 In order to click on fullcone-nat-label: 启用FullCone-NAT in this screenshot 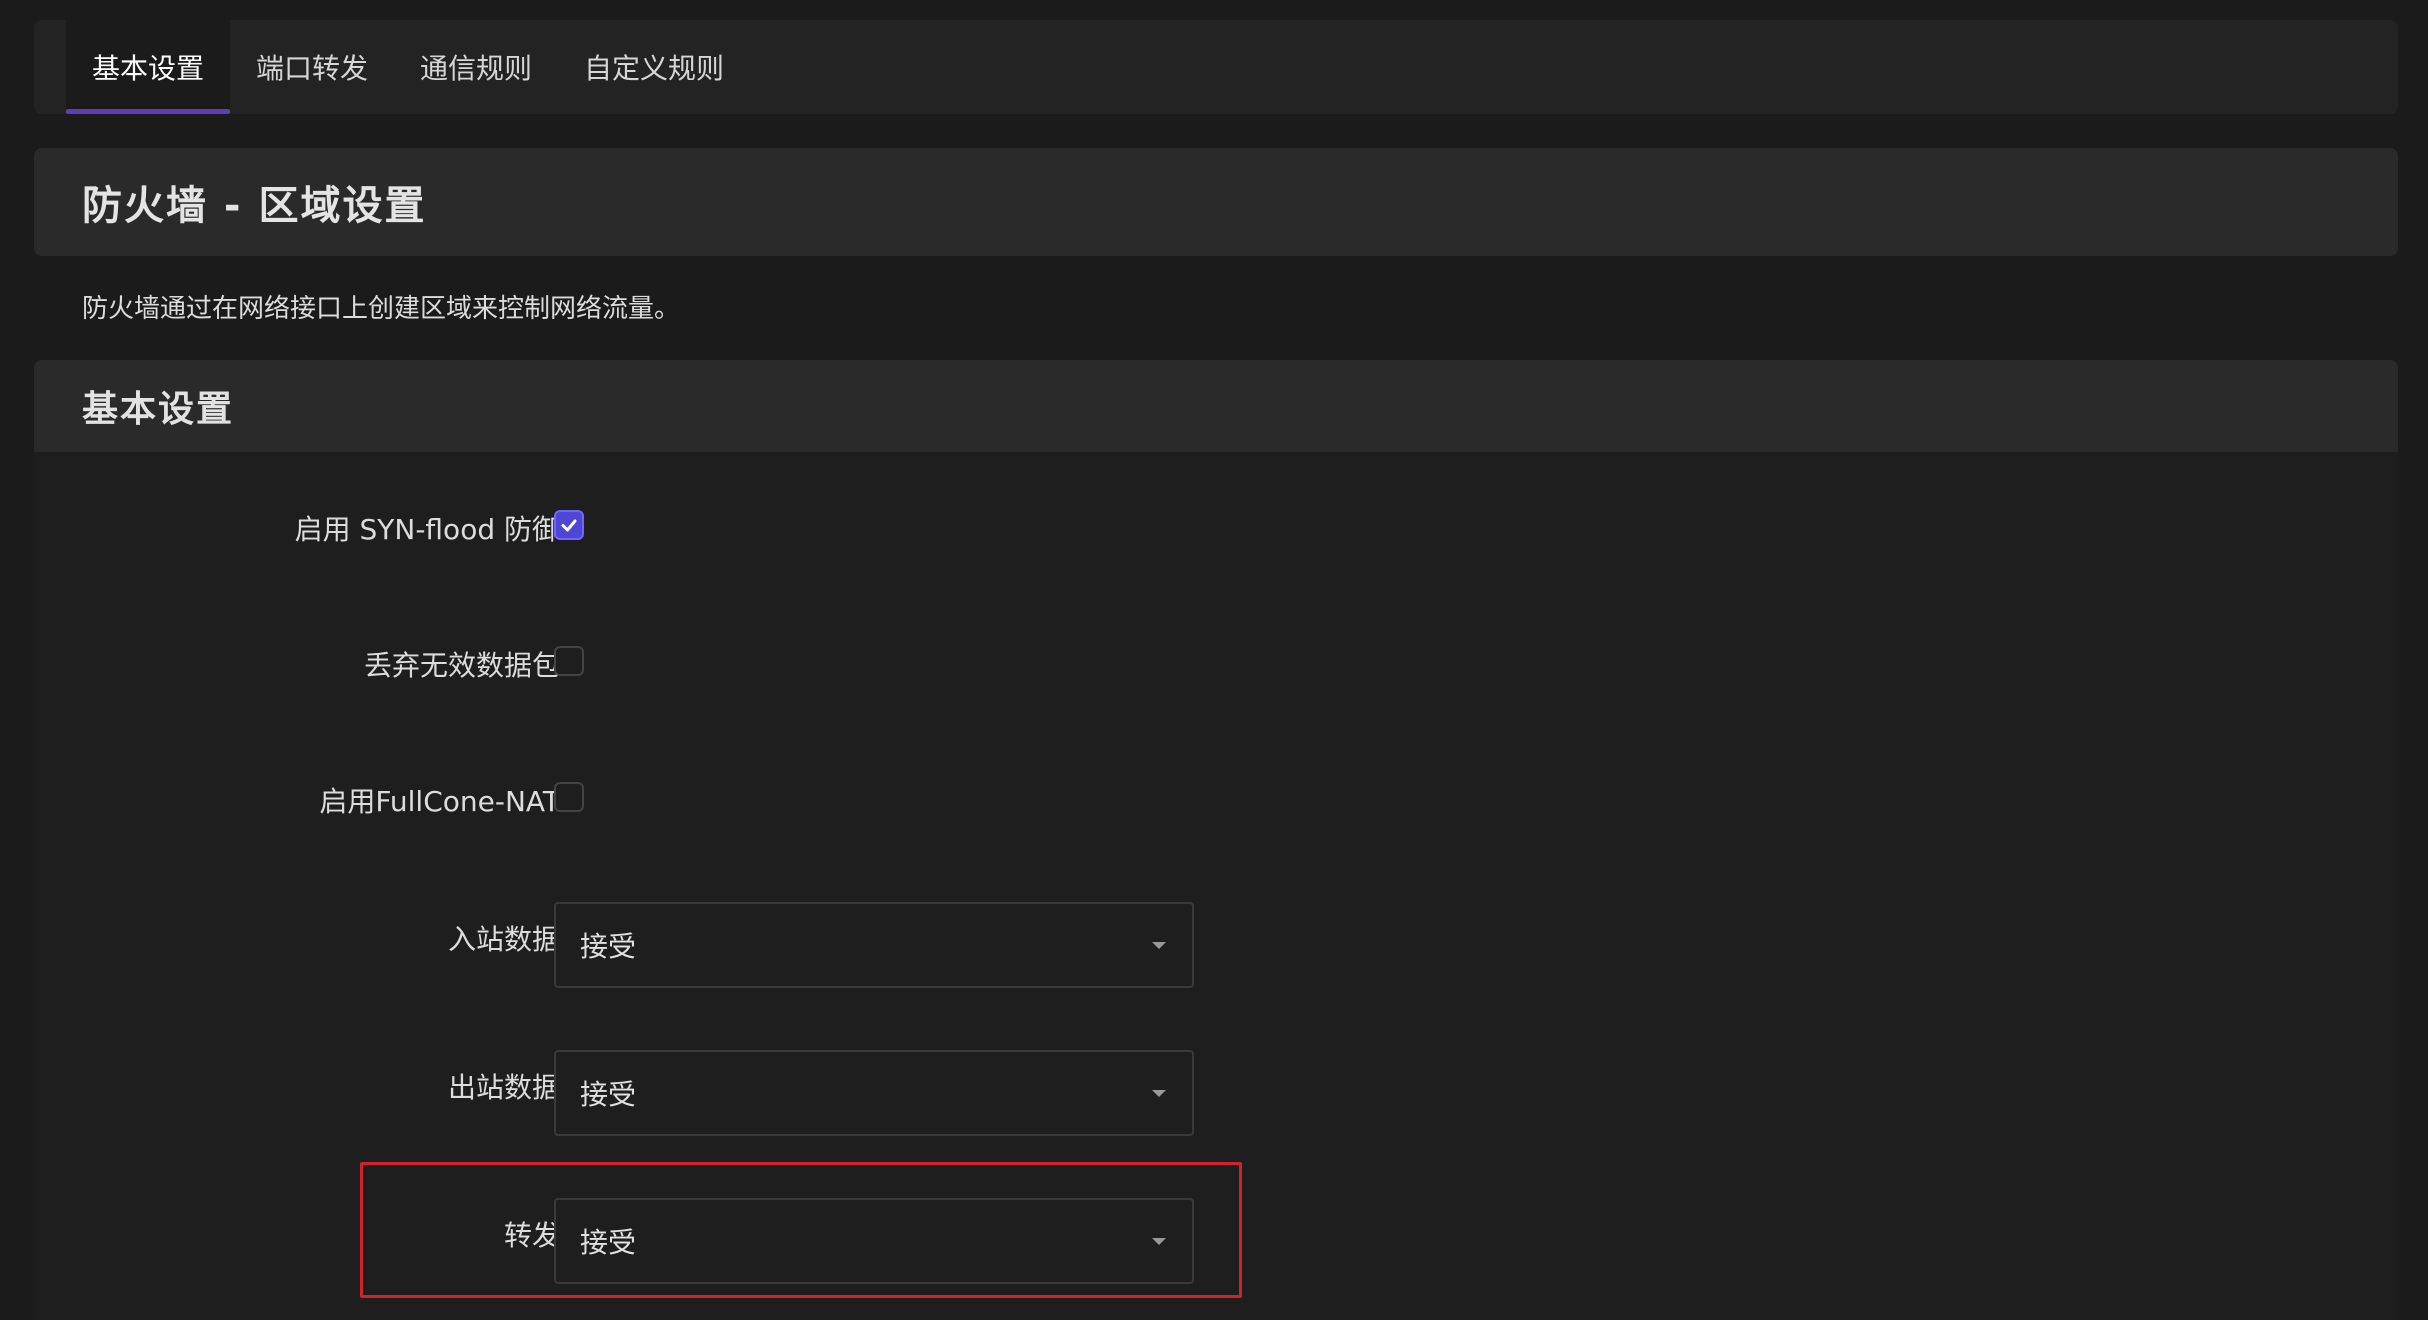, I will do `click(439, 801)`.